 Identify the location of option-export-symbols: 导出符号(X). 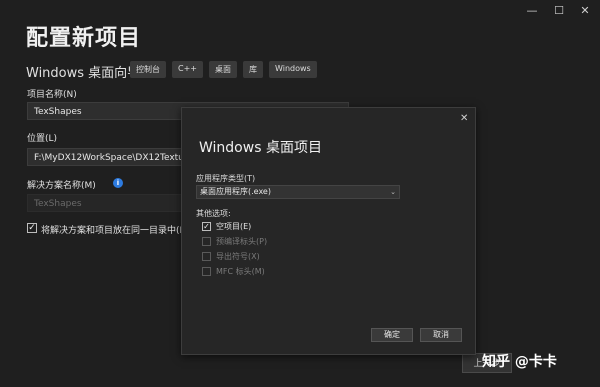
(231, 256).